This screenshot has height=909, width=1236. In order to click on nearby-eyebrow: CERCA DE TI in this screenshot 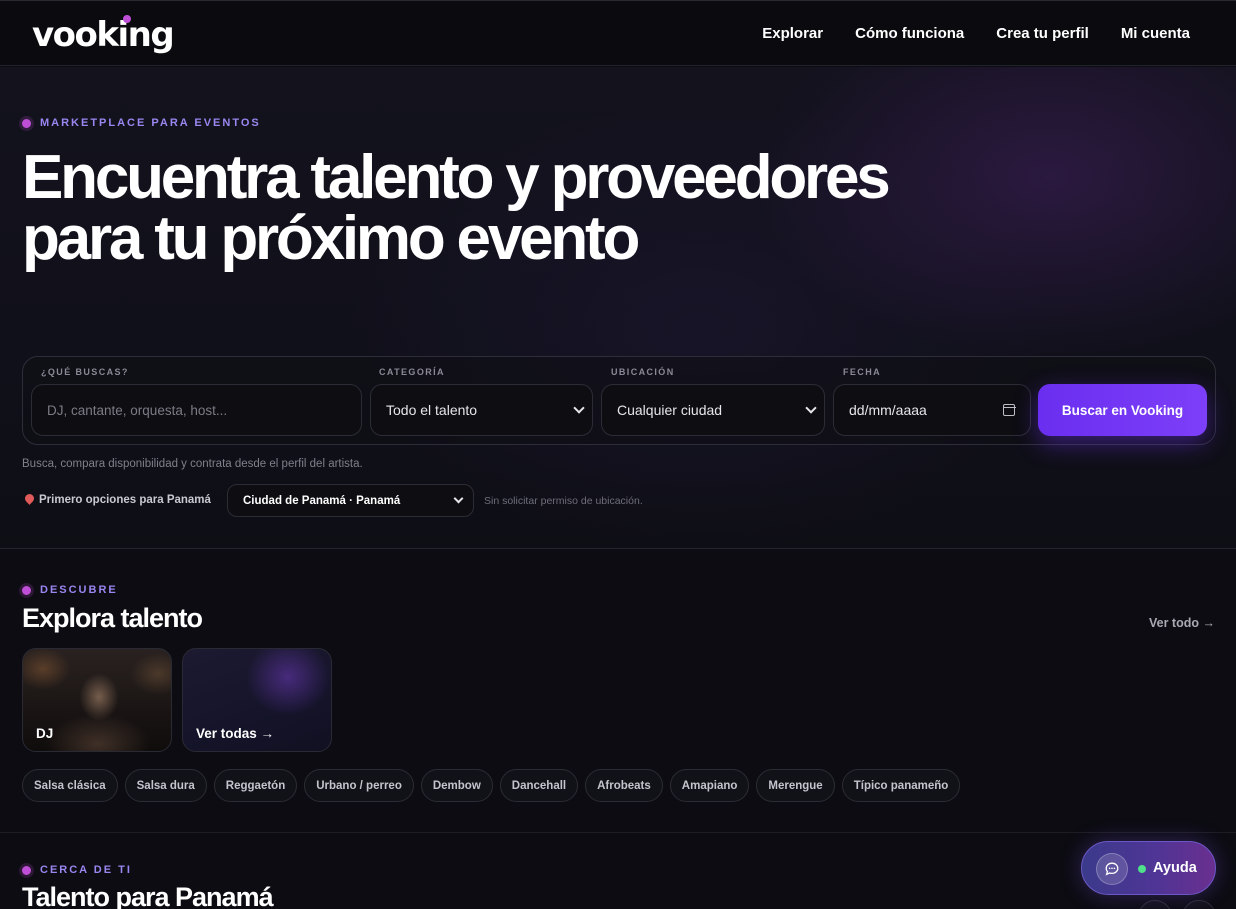, I will do `click(77, 870)`.